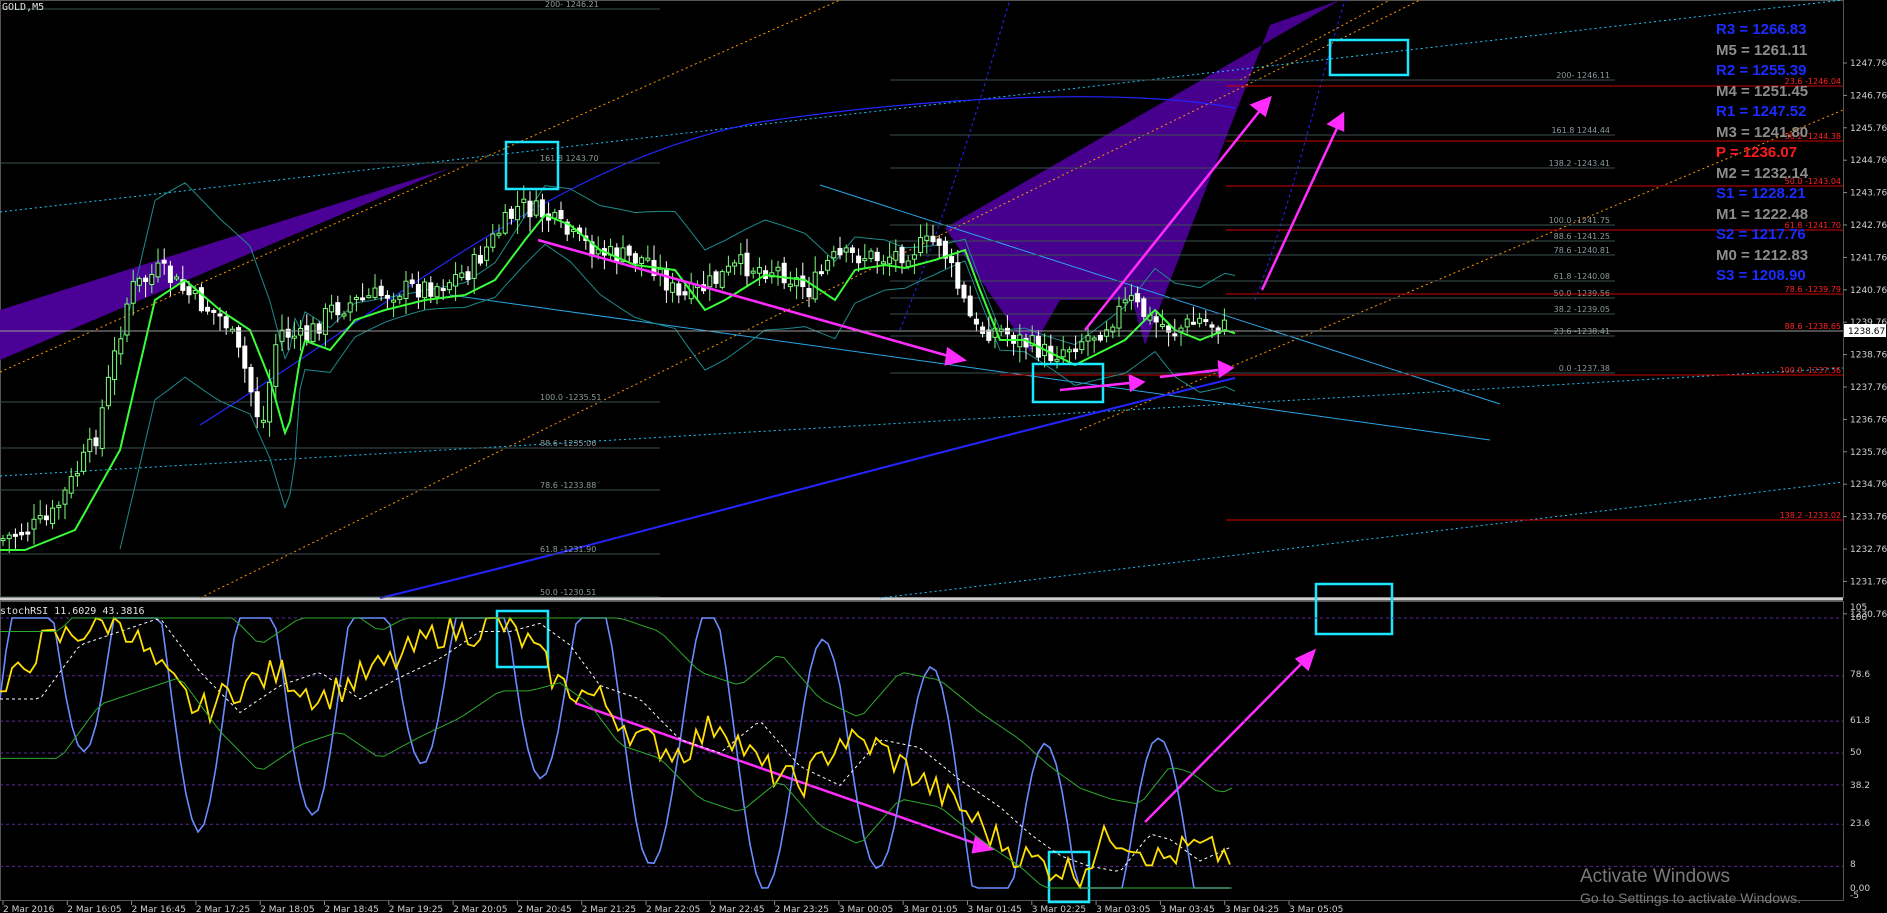  What do you see at coordinates (1868, 582) in the screenshot?
I see `price-axis-label: 1231.76` at bounding box center [1868, 582].